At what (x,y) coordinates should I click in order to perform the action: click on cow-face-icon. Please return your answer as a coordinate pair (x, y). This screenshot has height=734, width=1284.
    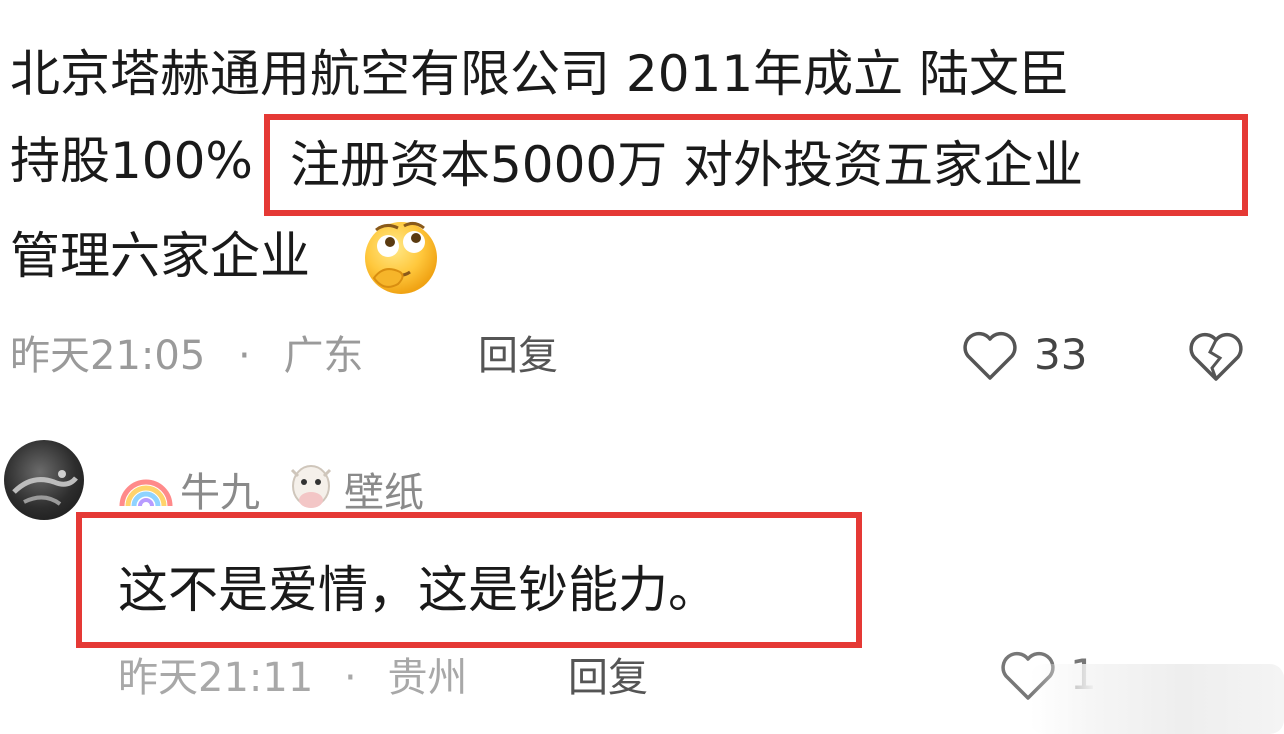
    Looking at the image, I should click on (311, 485).